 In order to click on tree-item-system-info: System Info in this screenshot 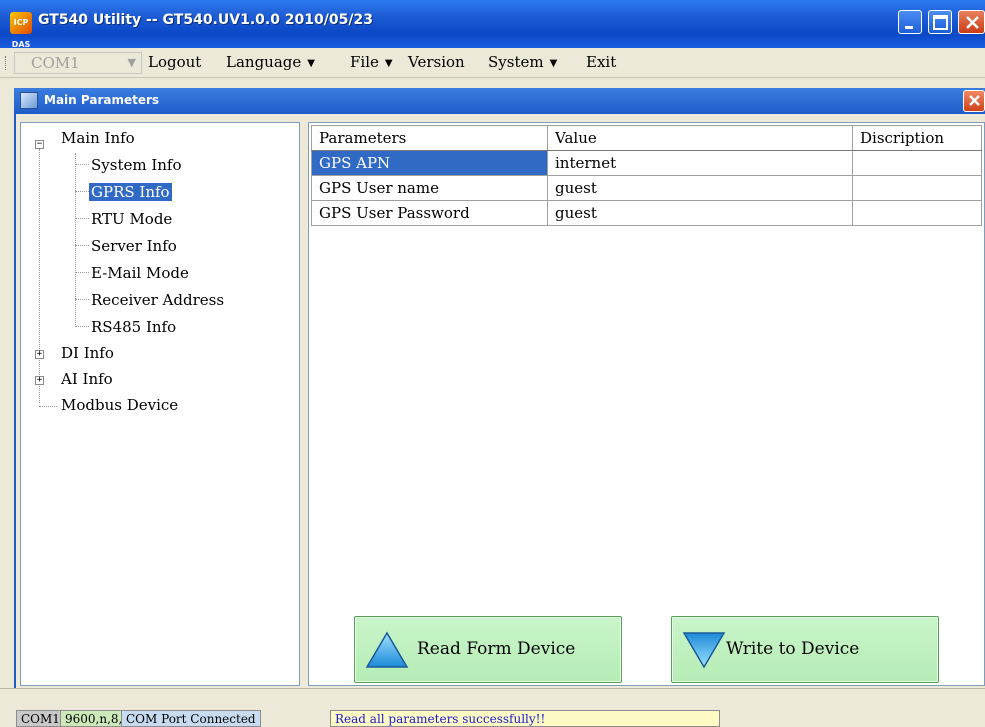, I will do `click(136, 165)`.